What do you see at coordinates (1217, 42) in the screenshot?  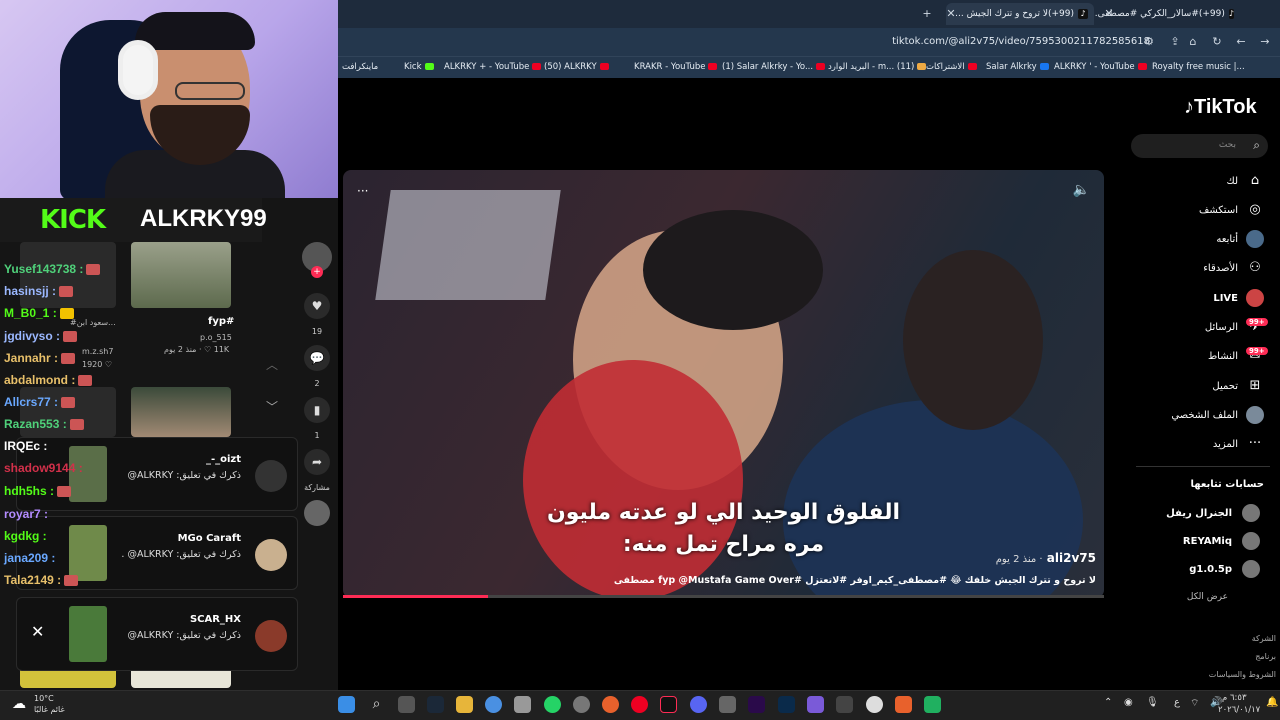 I see `reload-icon: ↻` at bounding box center [1217, 42].